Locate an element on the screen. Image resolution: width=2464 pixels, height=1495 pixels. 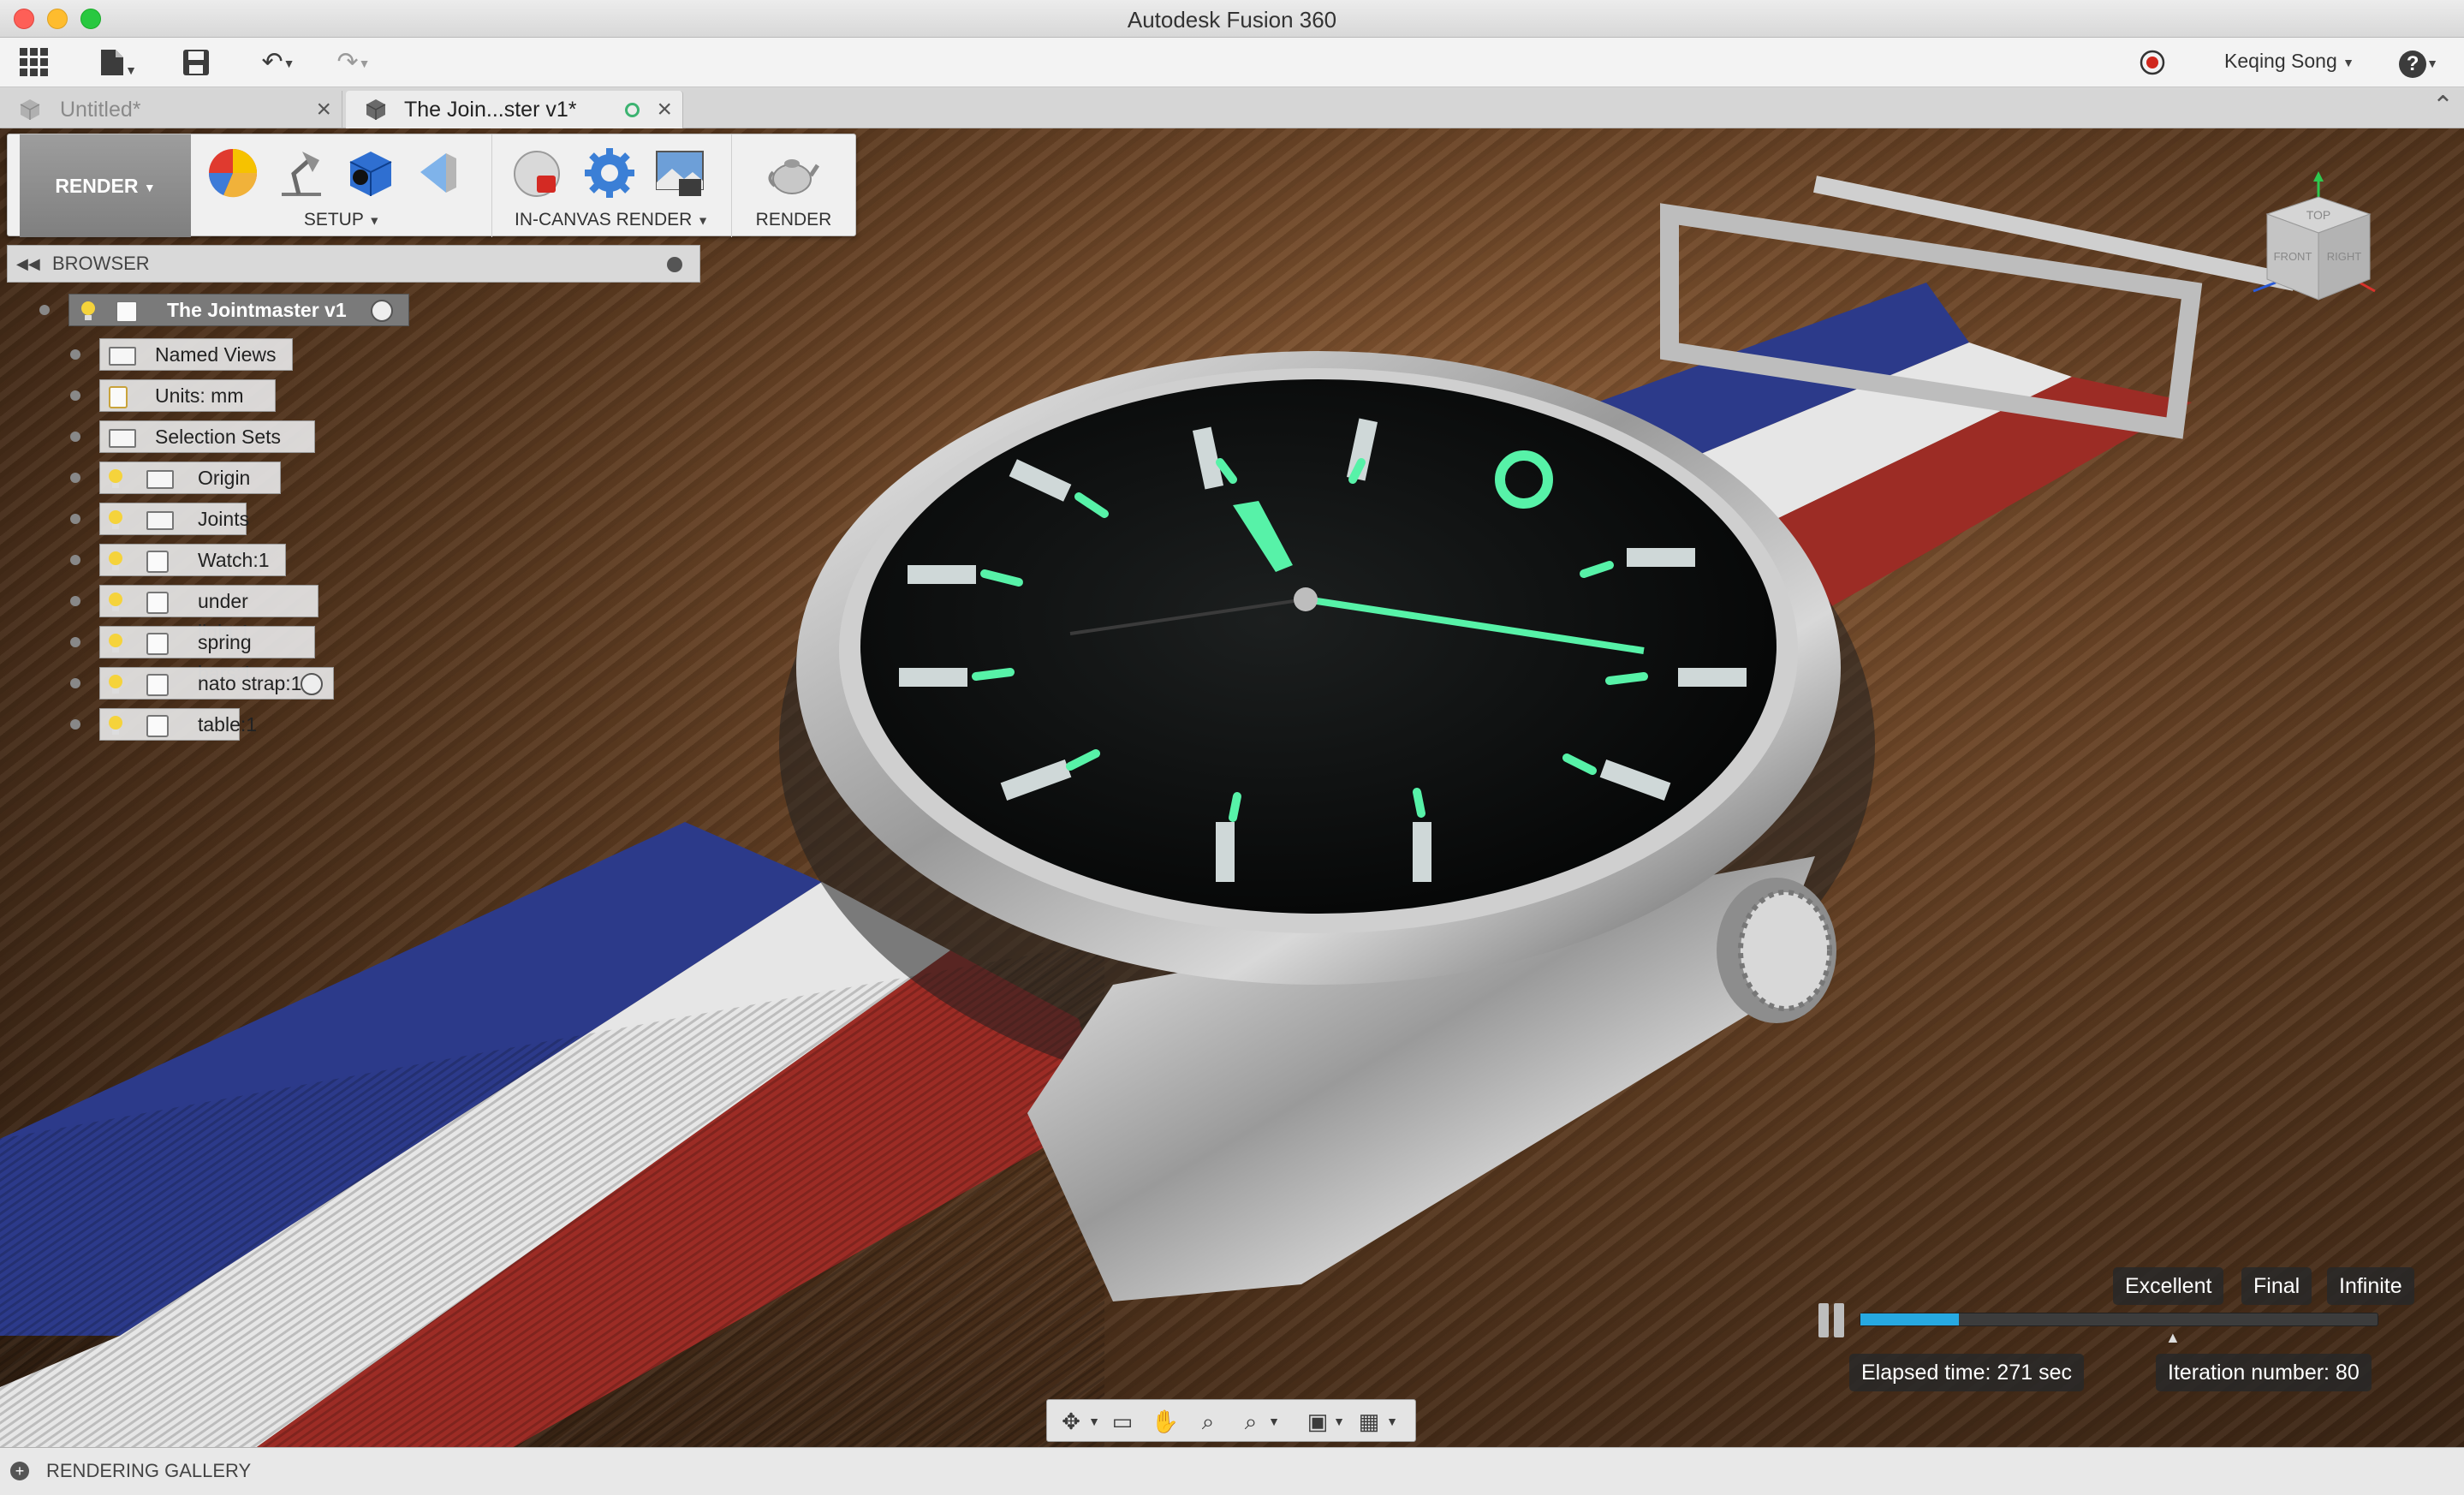
appearance-button is located at coordinates (232, 173).